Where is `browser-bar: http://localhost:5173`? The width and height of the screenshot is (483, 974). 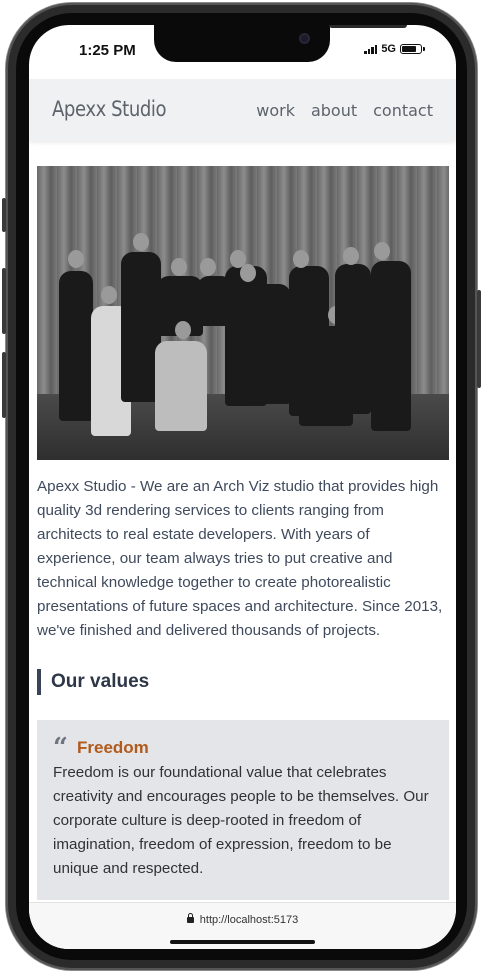
browser-bar: http://localhost:5173 is located at coordinates (242, 925).